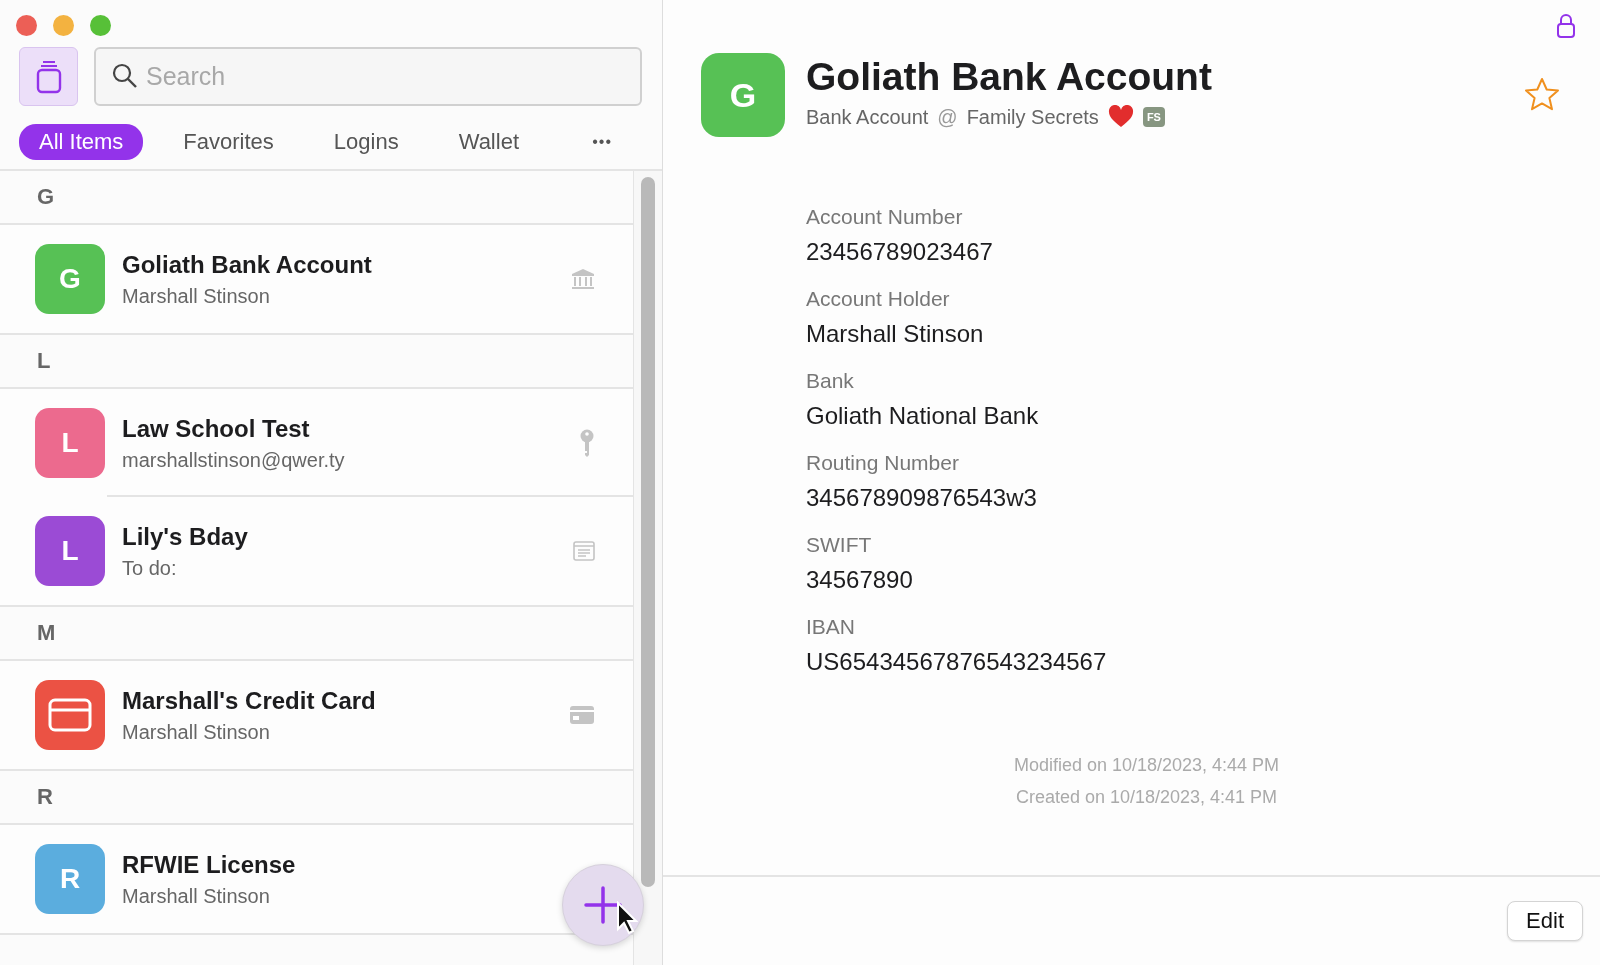 The image size is (1600, 965). Describe the element at coordinates (957, 662) in the screenshot. I see `field-value: US65434567876543234567` at that location.